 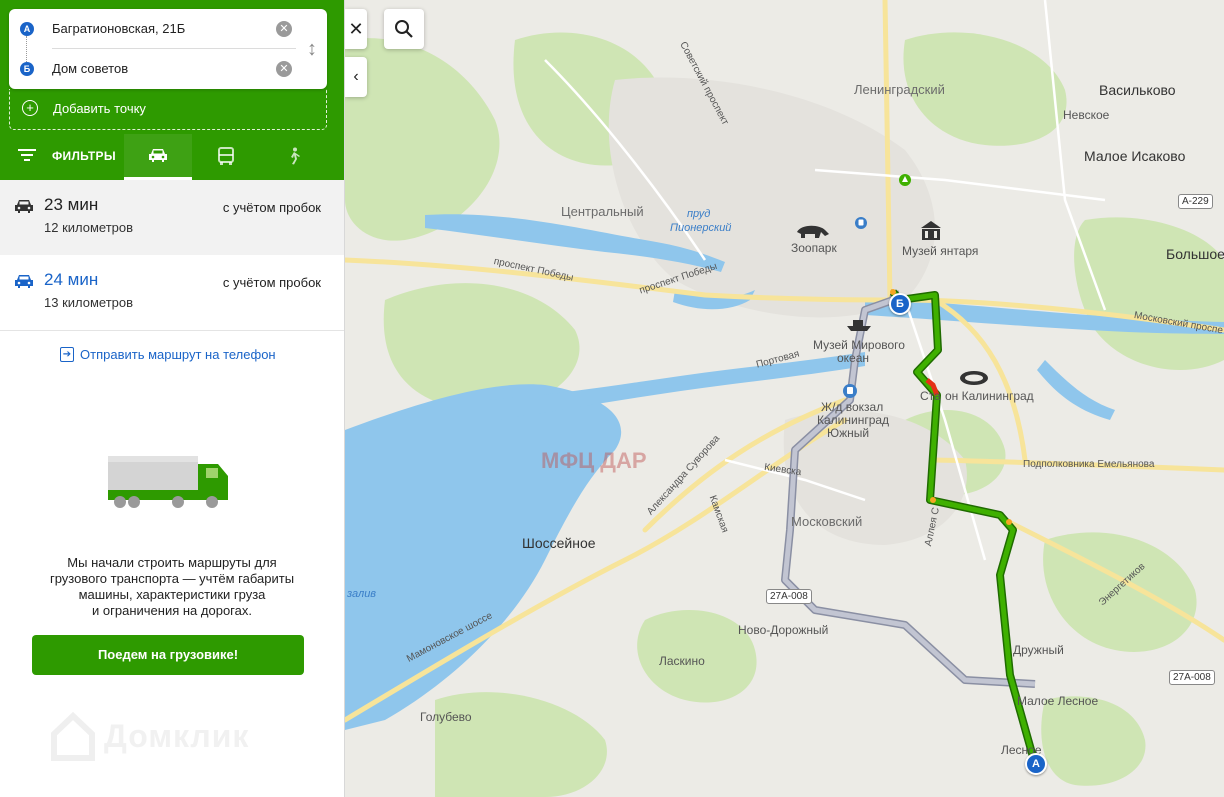 What do you see at coordinates (1135, 156) in the screenshot?
I see `place-label: Малое Исаково` at bounding box center [1135, 156].